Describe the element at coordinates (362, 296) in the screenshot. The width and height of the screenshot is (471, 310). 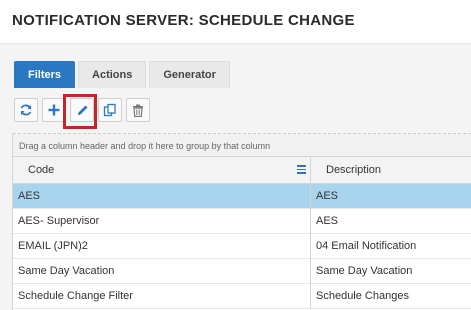
I see `cell-description: Schedule Changes` at that location.